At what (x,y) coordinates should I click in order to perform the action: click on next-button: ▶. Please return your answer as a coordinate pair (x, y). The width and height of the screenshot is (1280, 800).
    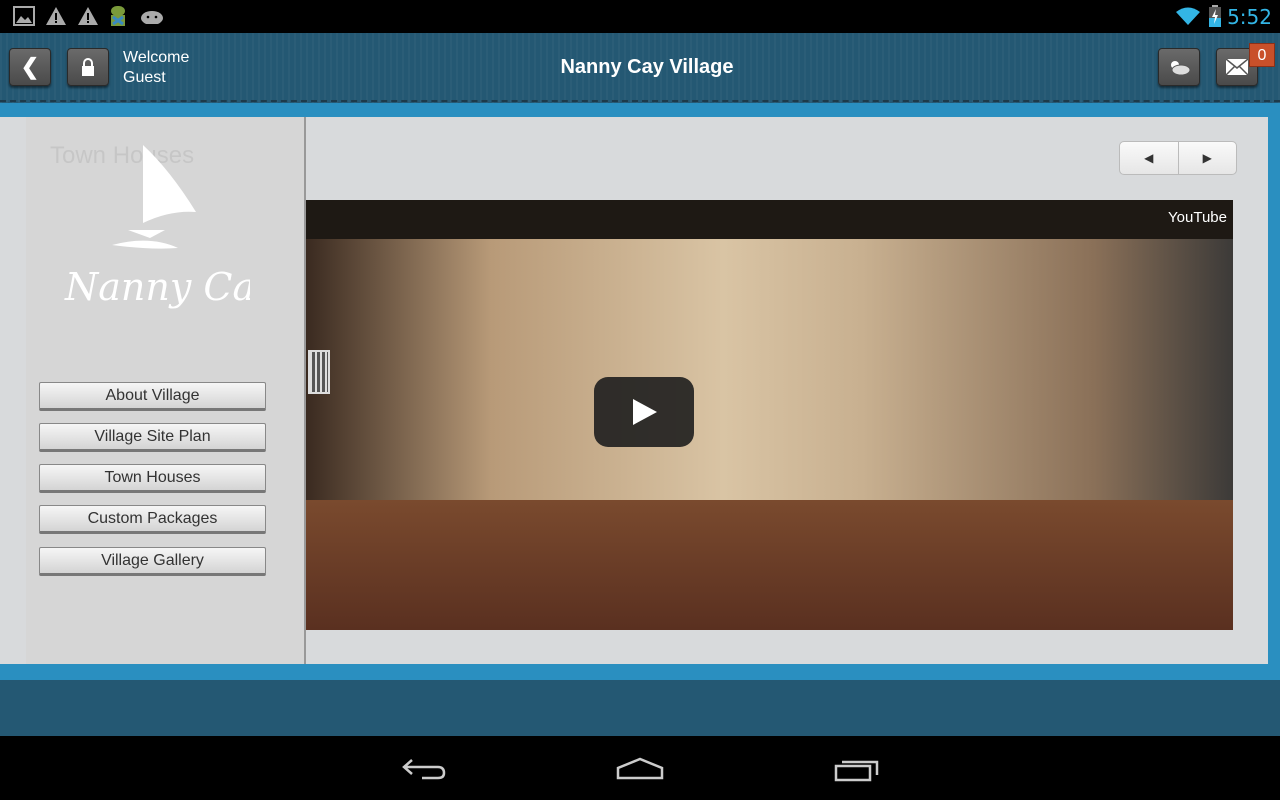
    Looking at the image, I should click on (1208, 158).